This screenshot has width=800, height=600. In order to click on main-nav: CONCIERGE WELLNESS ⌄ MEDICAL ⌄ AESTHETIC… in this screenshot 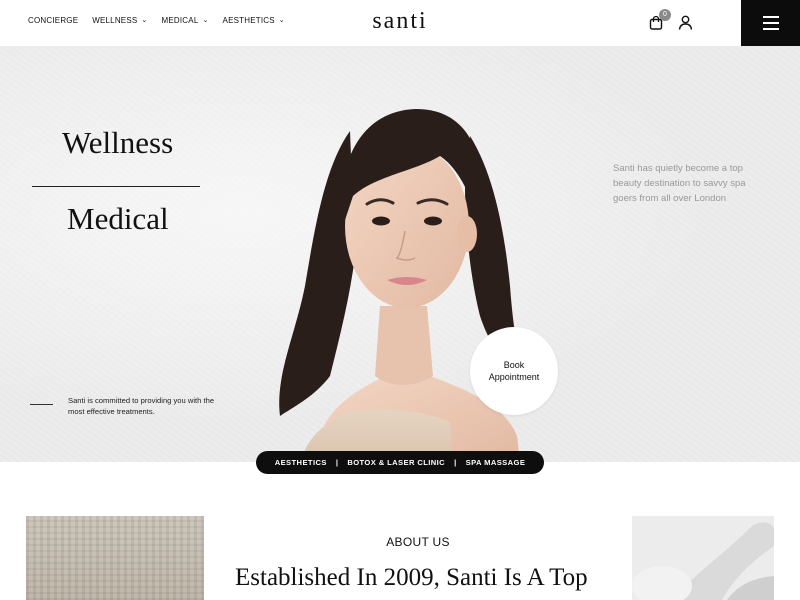, I will do `click(156, 20)`.